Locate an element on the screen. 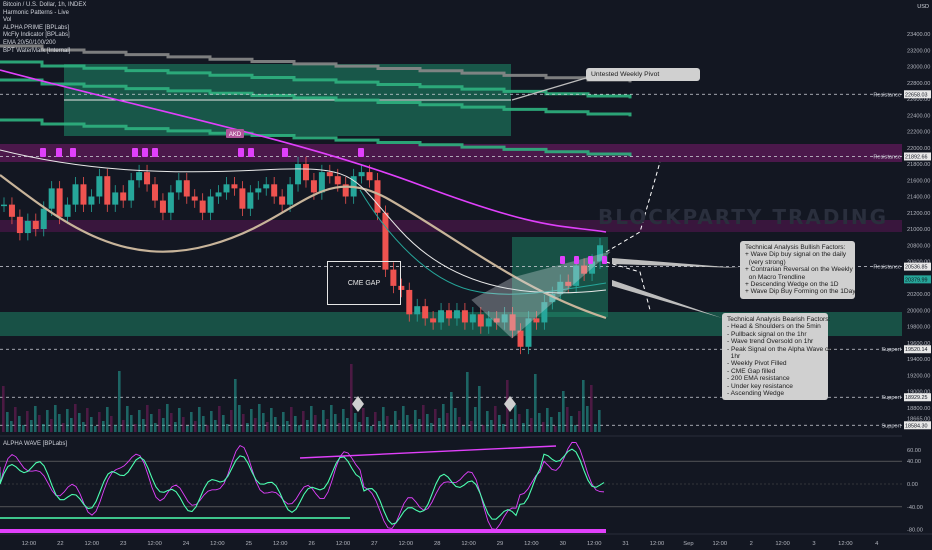 The height and width of the screenshot is (550, 932). legend-symbol: Bitcoin / U.S. Dollar, 1h, INDEX is located at coordinates (44, 6).